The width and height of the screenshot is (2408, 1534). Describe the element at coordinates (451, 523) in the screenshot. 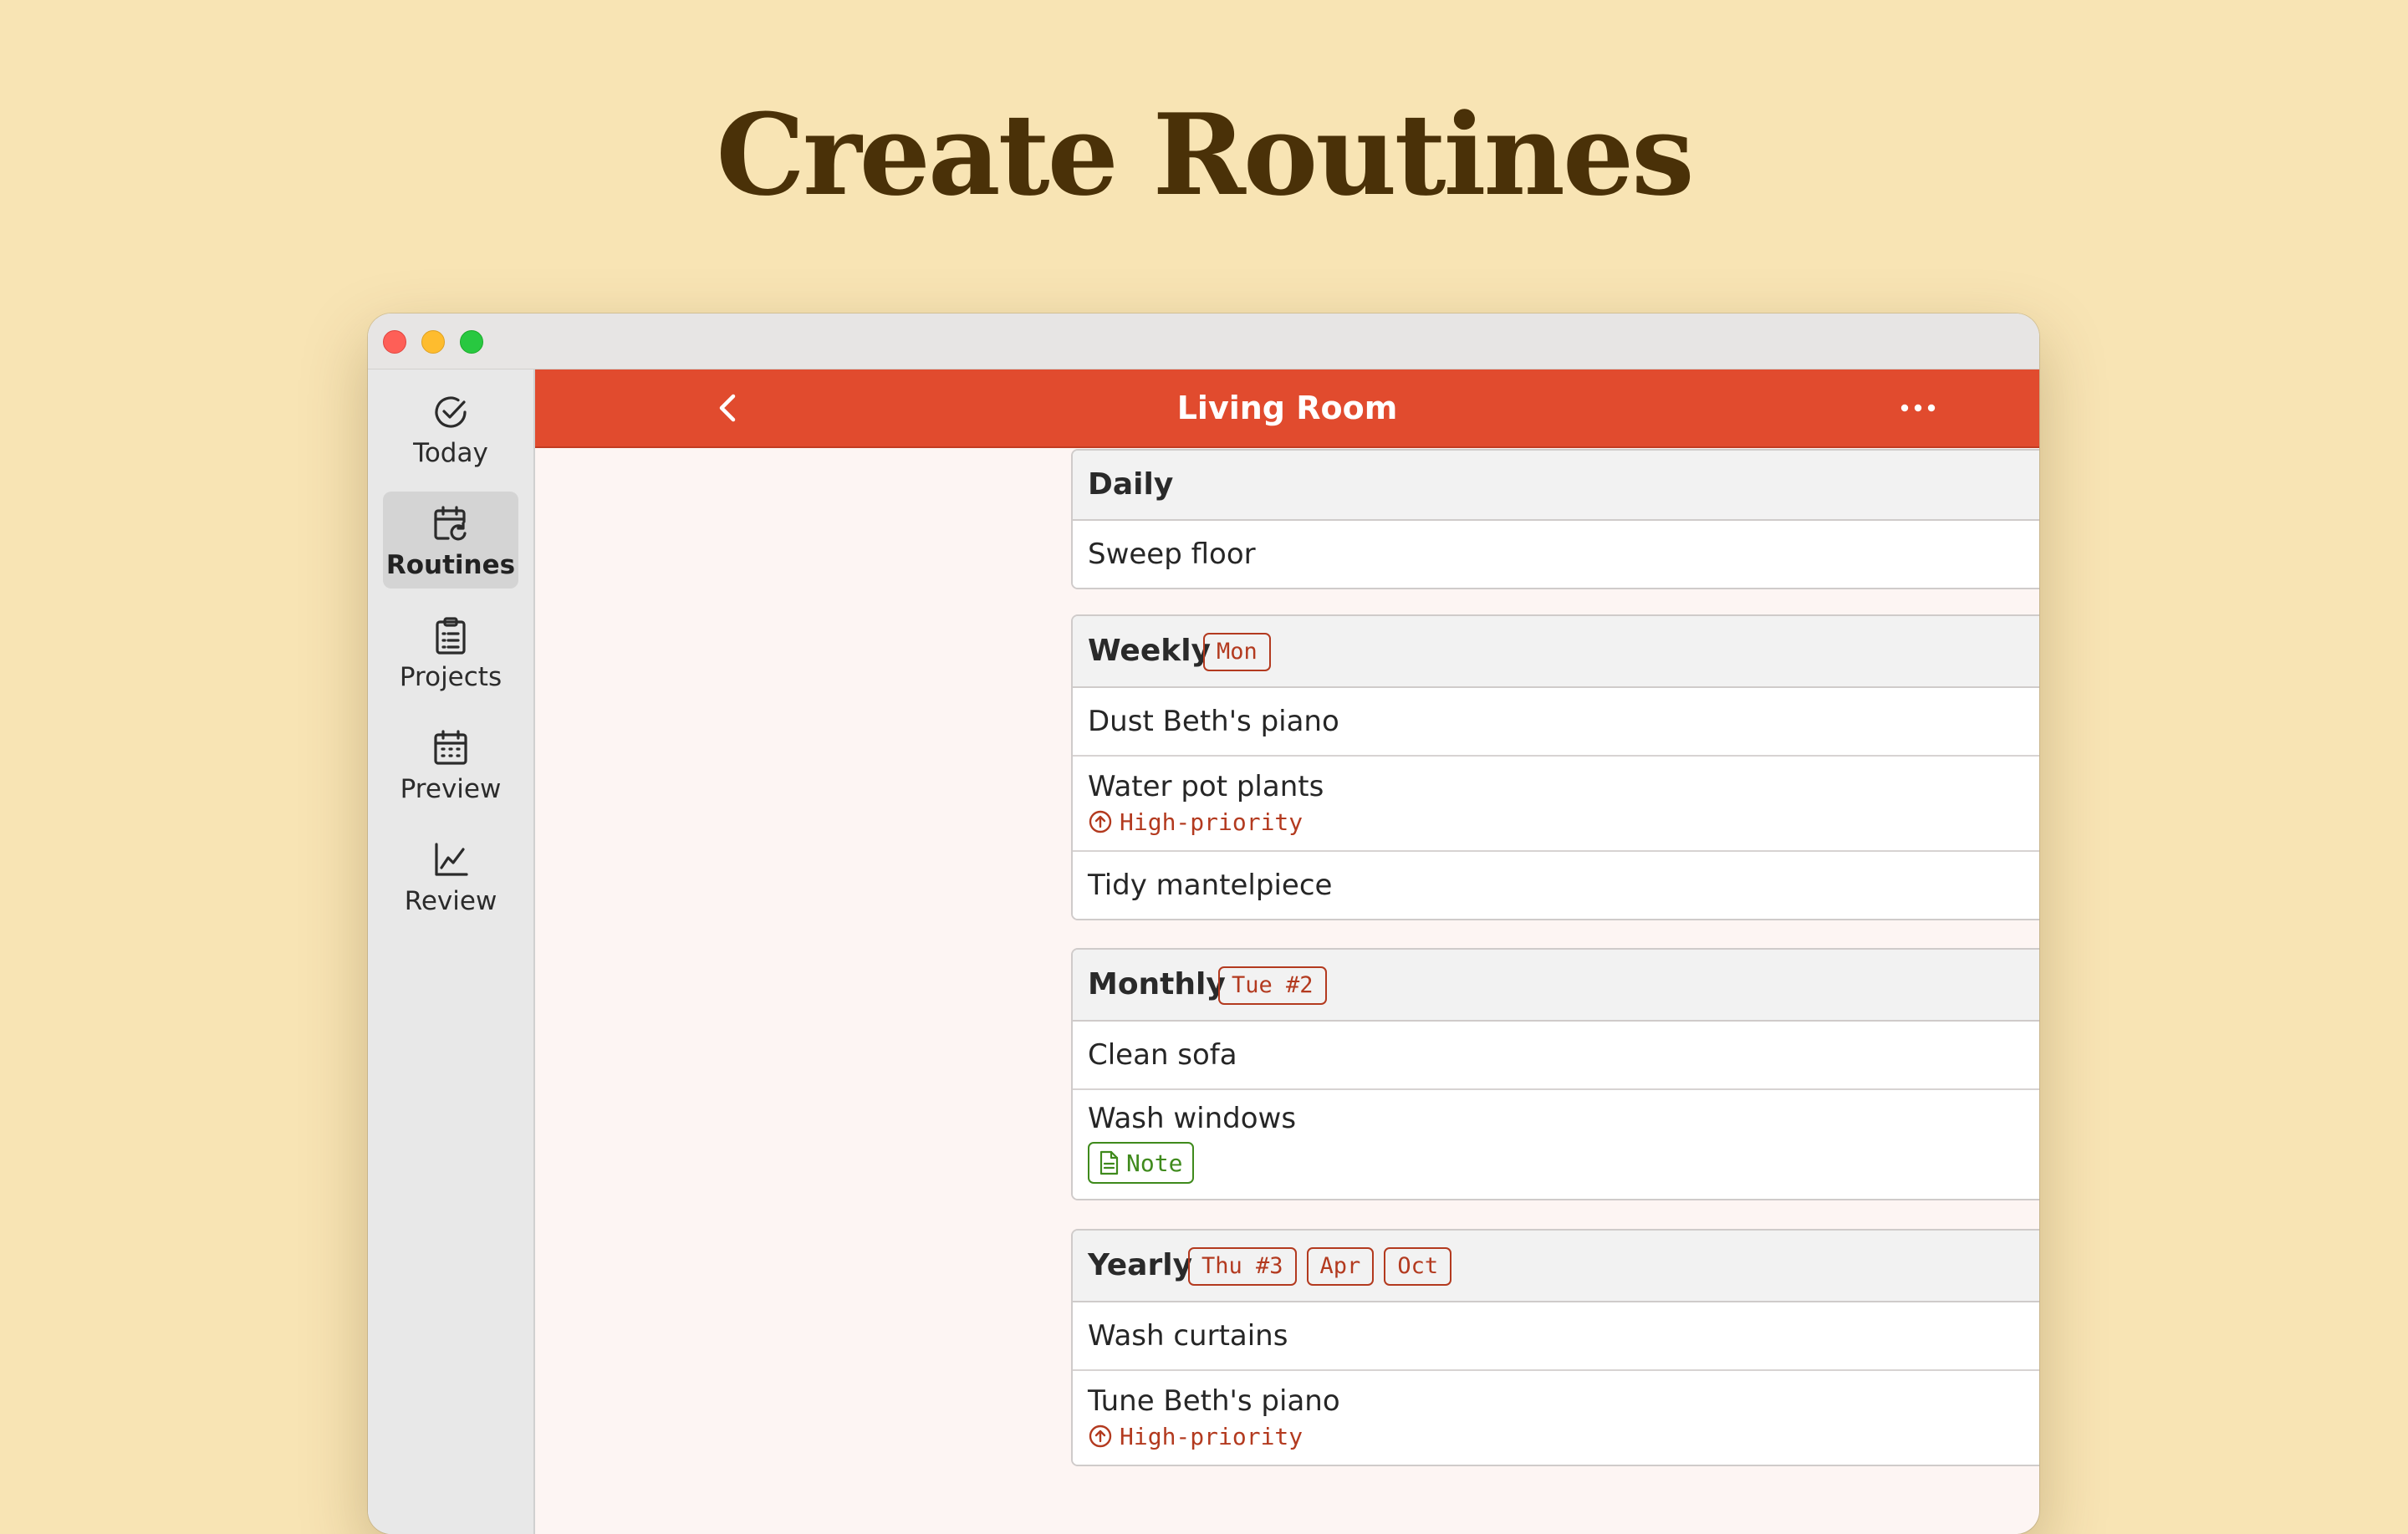

I see `calendar-repeat-icon` at that location.